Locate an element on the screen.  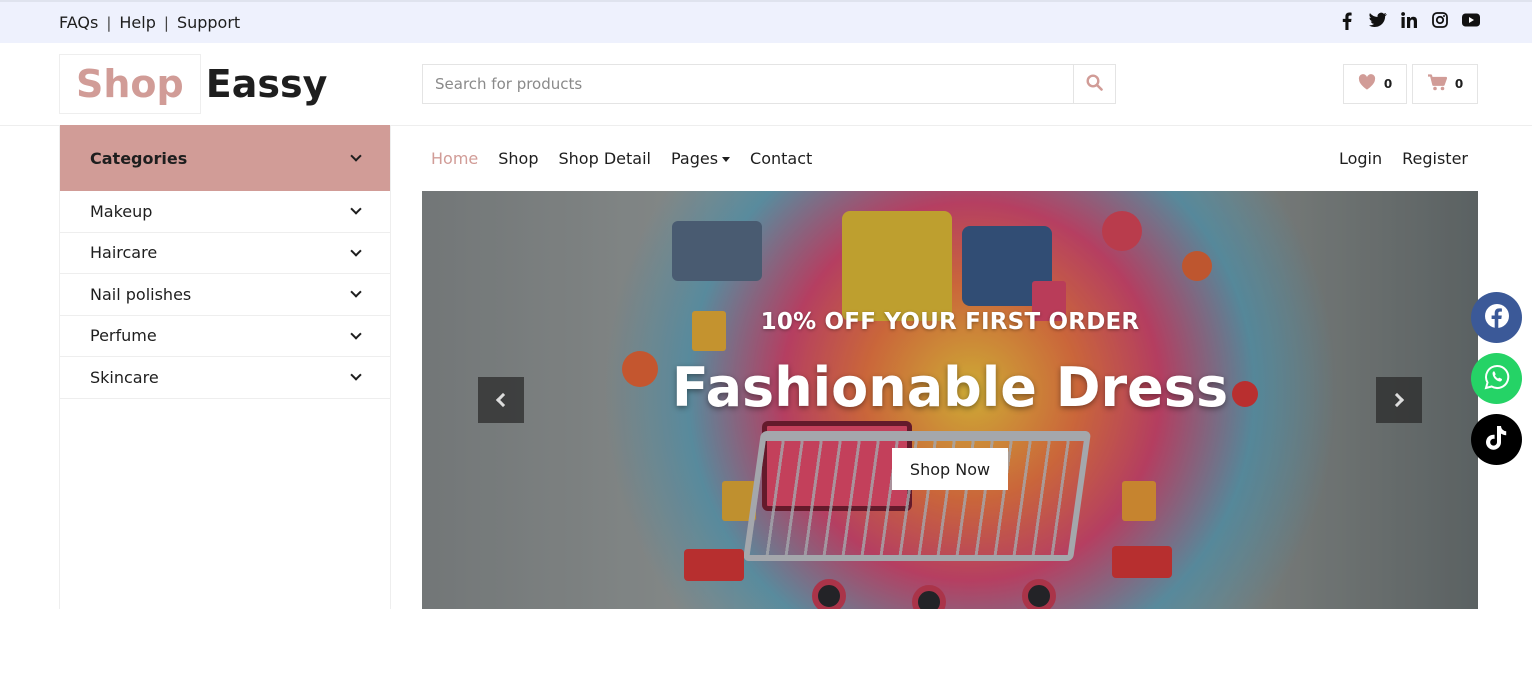
nav-contact: Contact is located at coordinates (781, 158).